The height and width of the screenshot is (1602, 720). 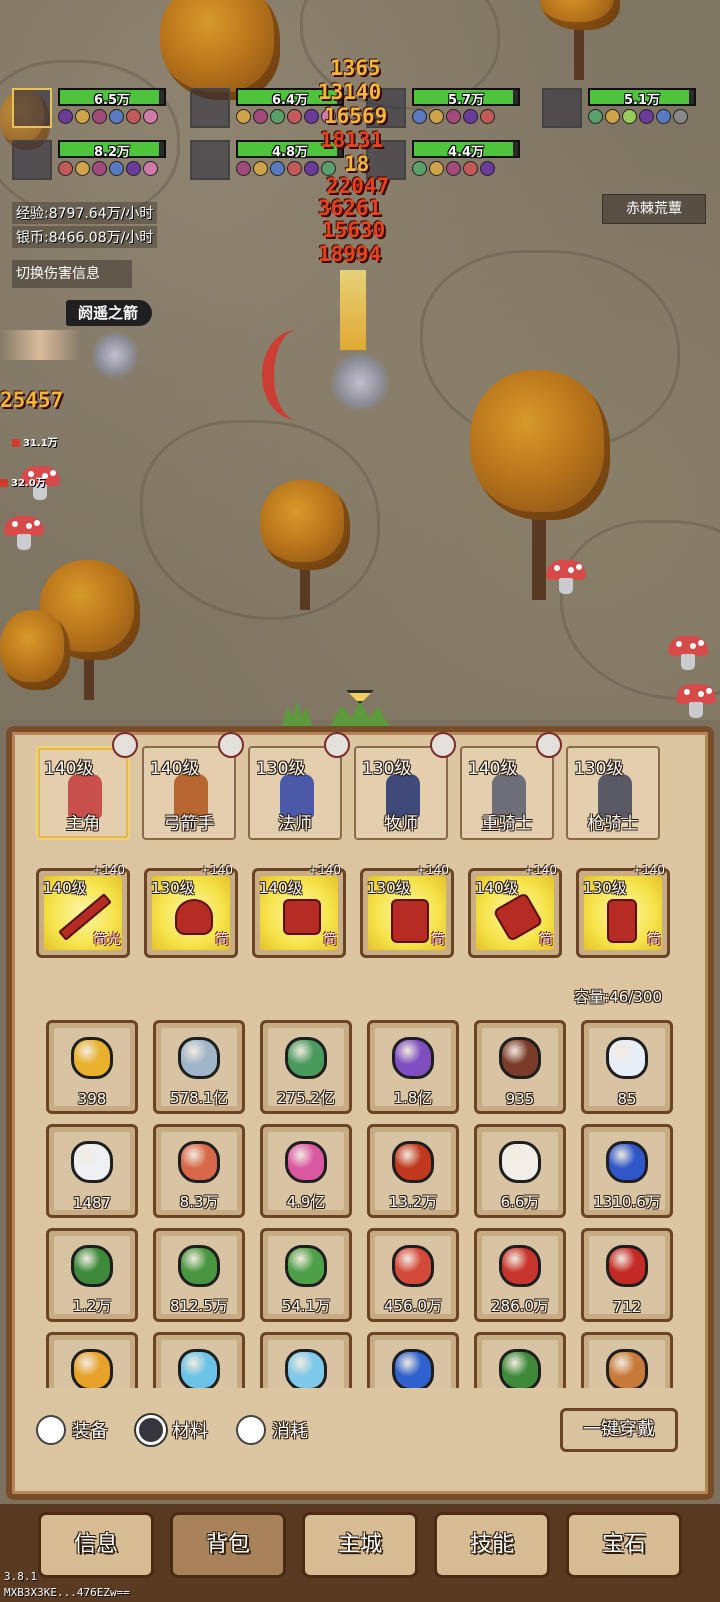 What do you see at coordinates (407, 910) in the screenshot?
I see `equip-slot-leggings: 130级 +140 简` at bounding box center [407, 910].